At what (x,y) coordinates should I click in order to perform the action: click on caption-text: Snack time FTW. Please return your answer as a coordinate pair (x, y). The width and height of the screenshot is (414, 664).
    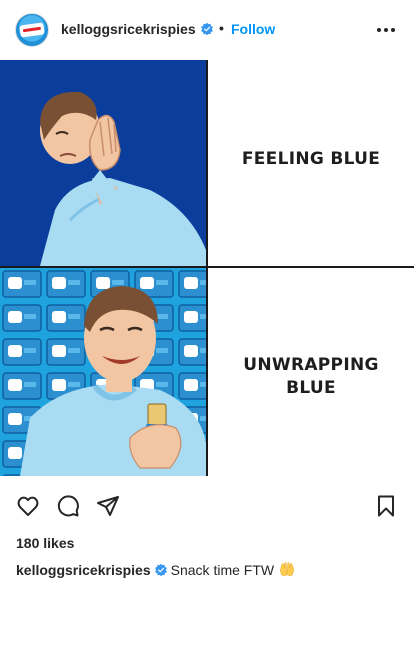
    Looking at the image, I should click on (222, 570).